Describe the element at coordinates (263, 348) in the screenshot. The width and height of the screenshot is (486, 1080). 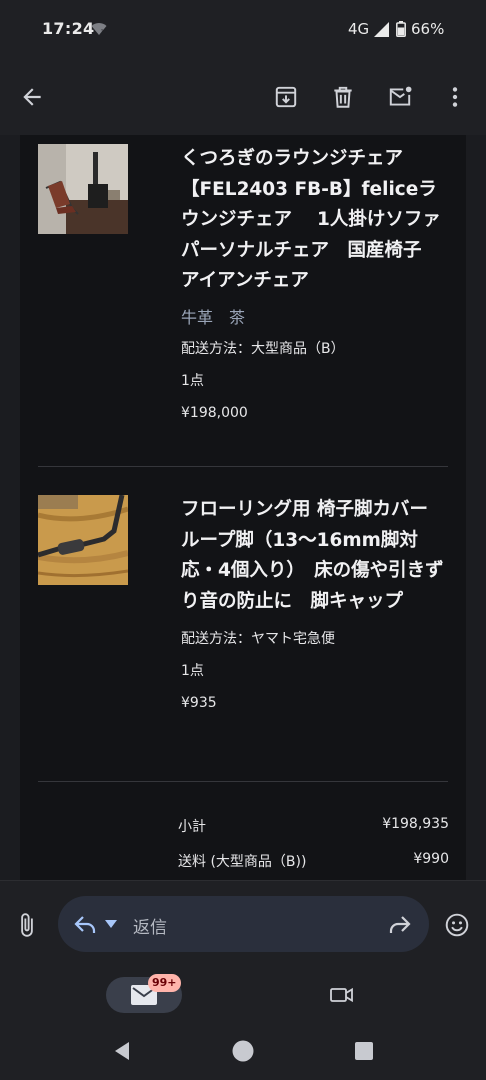
I see `shipping-method: 配送方法：大型商品（B）` at that location.